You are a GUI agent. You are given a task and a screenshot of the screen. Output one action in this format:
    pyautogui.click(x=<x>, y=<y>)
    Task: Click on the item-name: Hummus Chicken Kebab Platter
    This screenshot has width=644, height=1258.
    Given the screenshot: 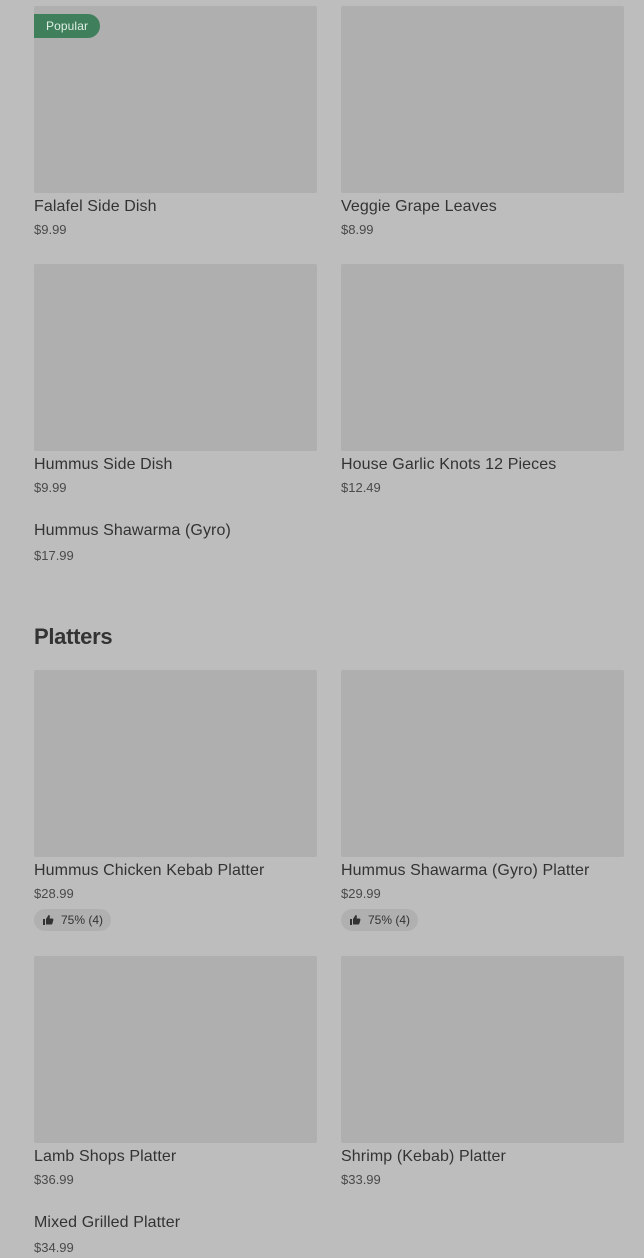 What is the action you would take?
    pyautogui.click(x=149, y=871)
    